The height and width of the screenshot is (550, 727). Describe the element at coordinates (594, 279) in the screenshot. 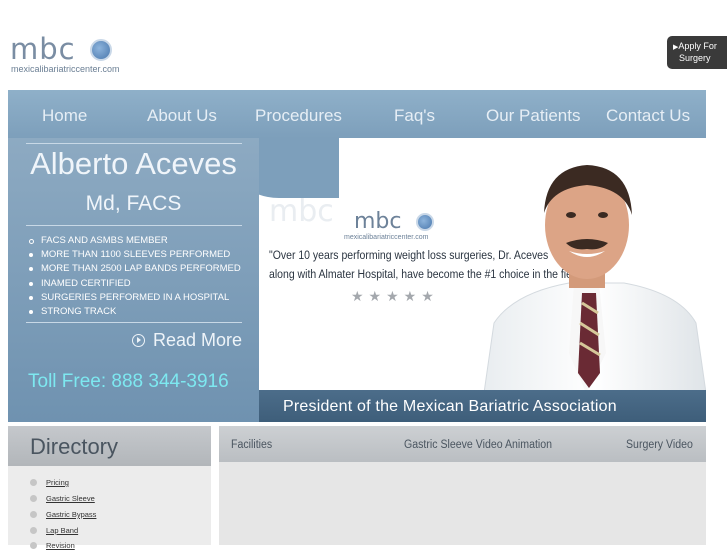

I see `doctor-portrait` at that location.